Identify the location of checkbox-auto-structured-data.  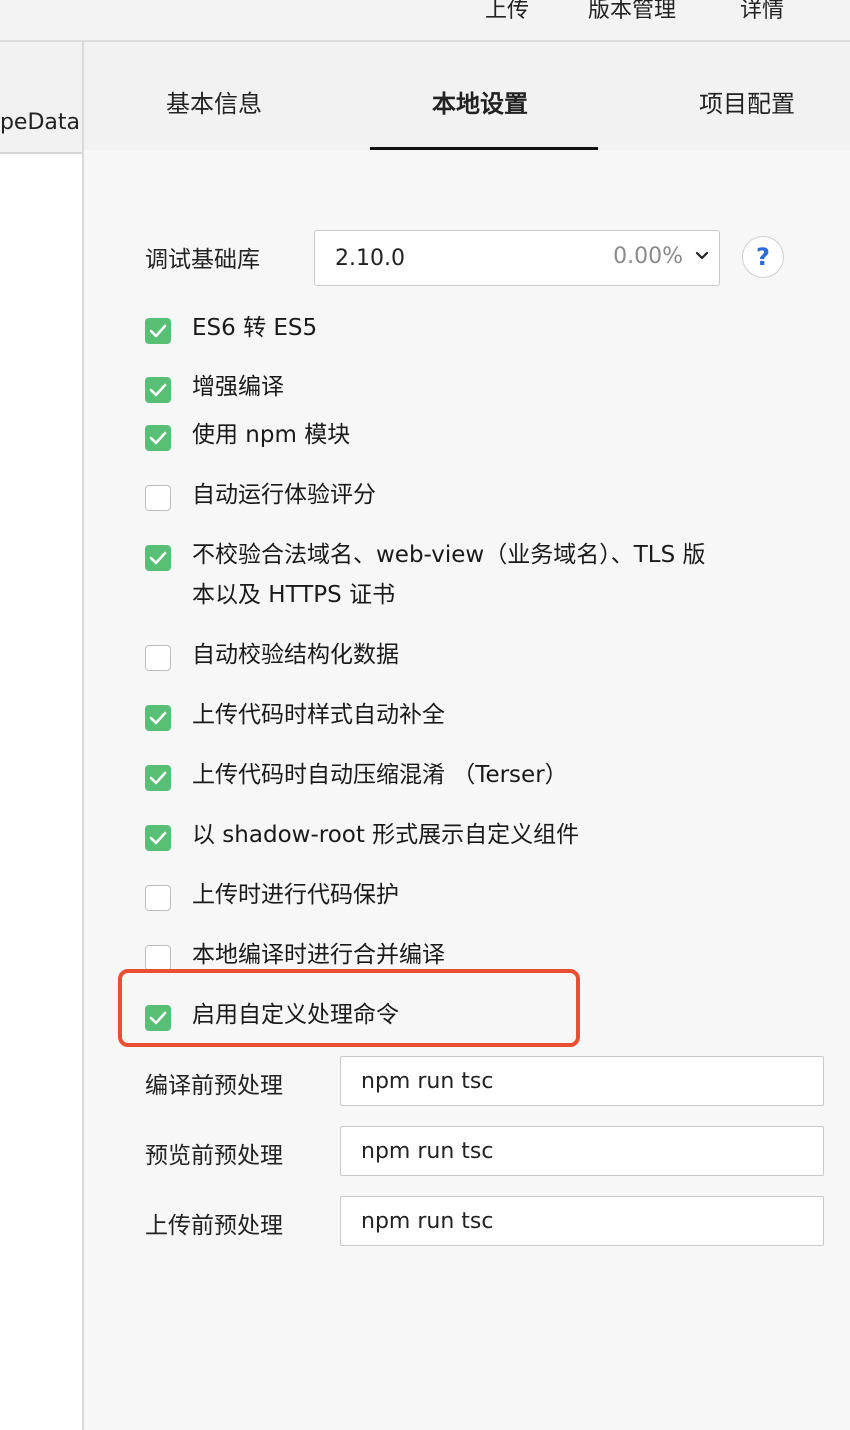
(158, 658).